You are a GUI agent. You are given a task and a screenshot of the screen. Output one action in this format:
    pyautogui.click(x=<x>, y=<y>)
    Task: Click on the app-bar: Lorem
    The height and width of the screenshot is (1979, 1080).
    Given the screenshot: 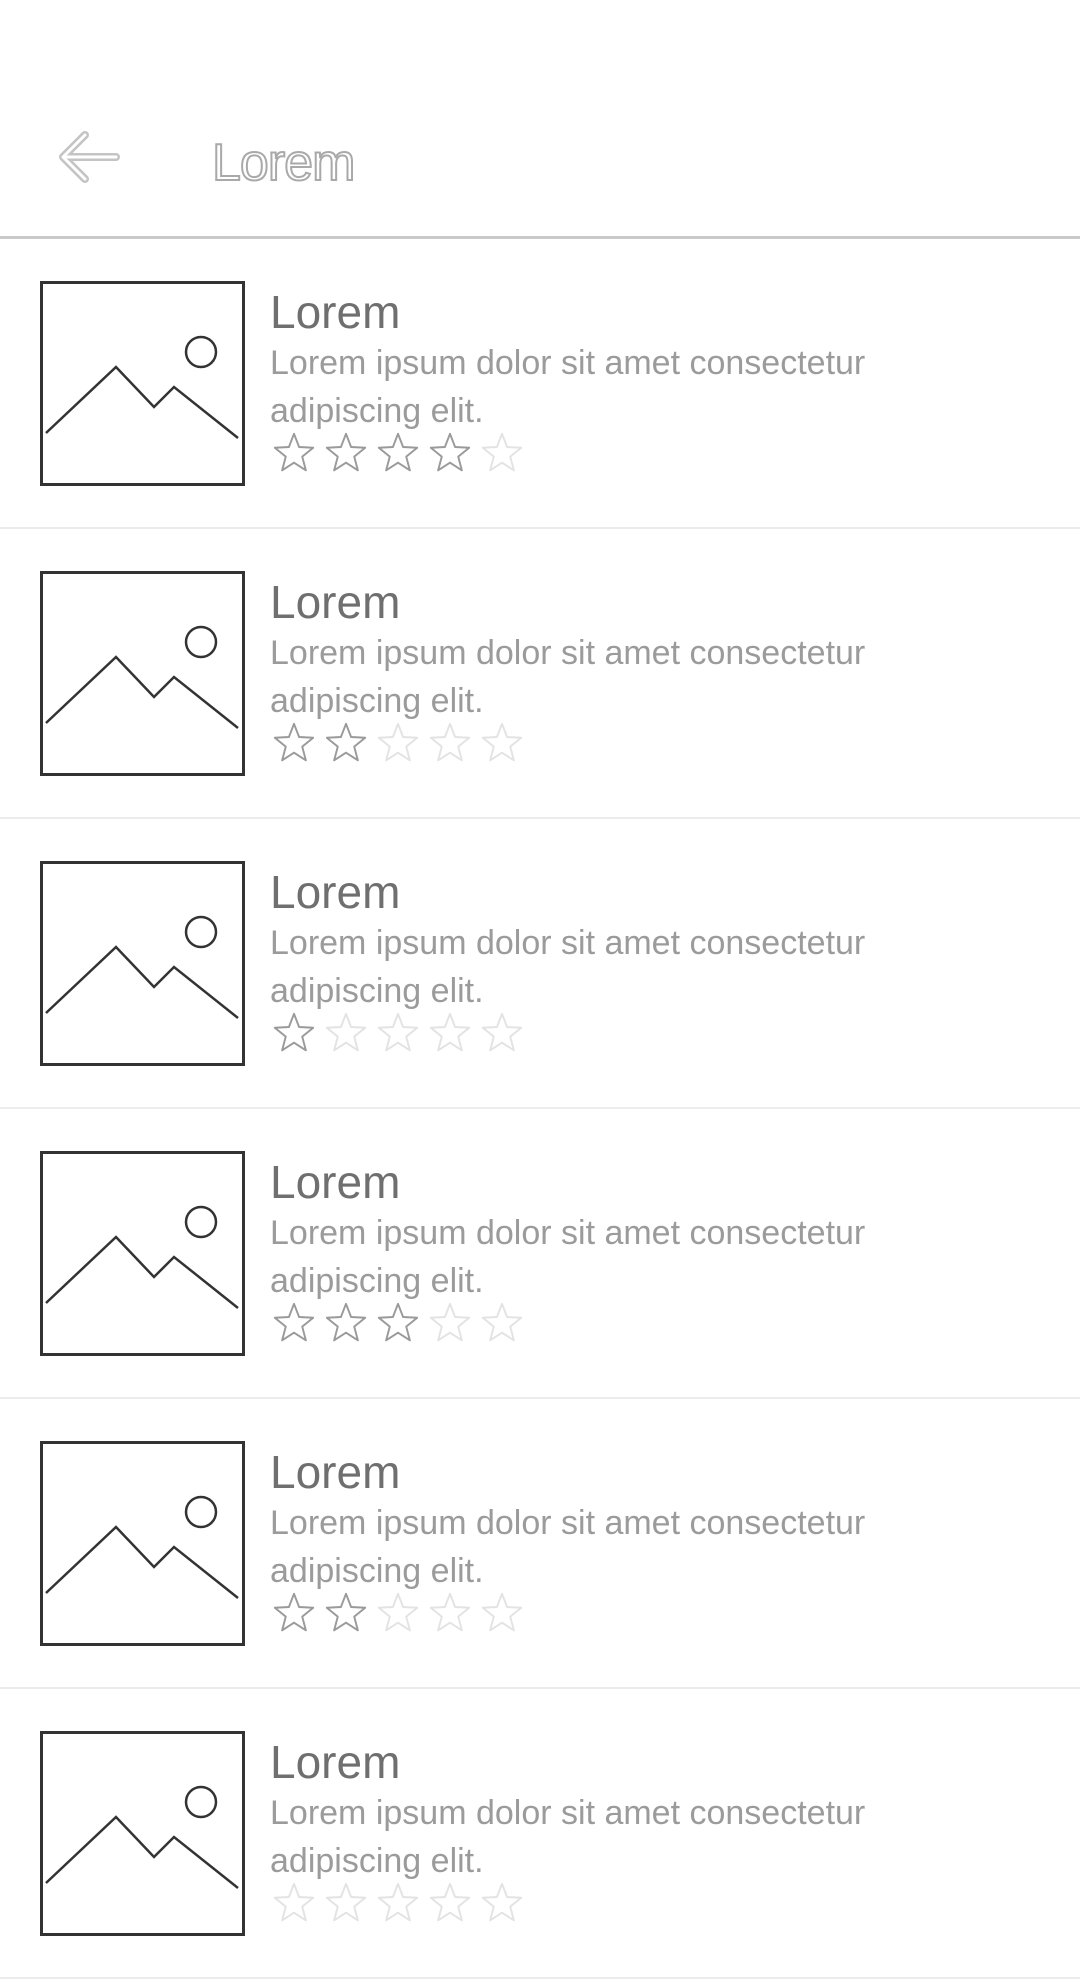 What is the action you would take?
    pyautogui.click(x=540, y=119)
    